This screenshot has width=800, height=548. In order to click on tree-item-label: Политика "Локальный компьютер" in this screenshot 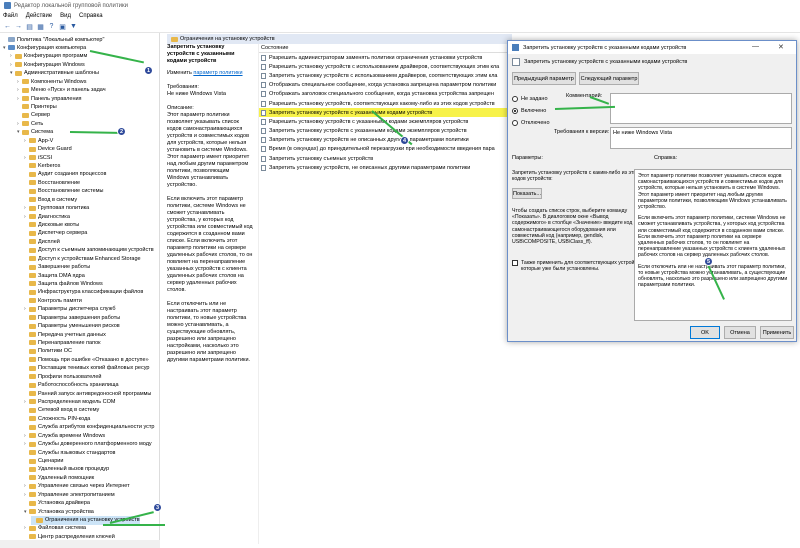, I will do `click(61, 39)`.